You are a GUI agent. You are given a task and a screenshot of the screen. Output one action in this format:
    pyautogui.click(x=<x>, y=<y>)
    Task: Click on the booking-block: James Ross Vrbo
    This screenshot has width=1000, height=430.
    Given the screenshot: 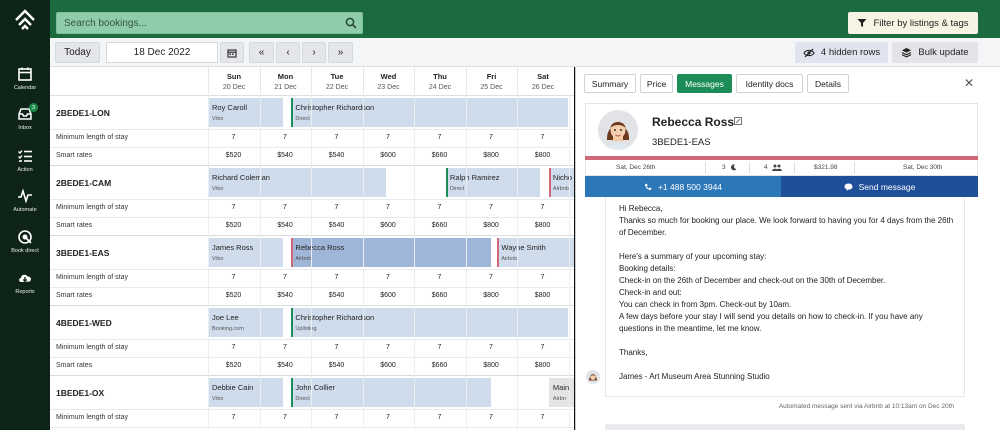 What is the action you would take?
    pyautogui.click(x=245, y=252)
    